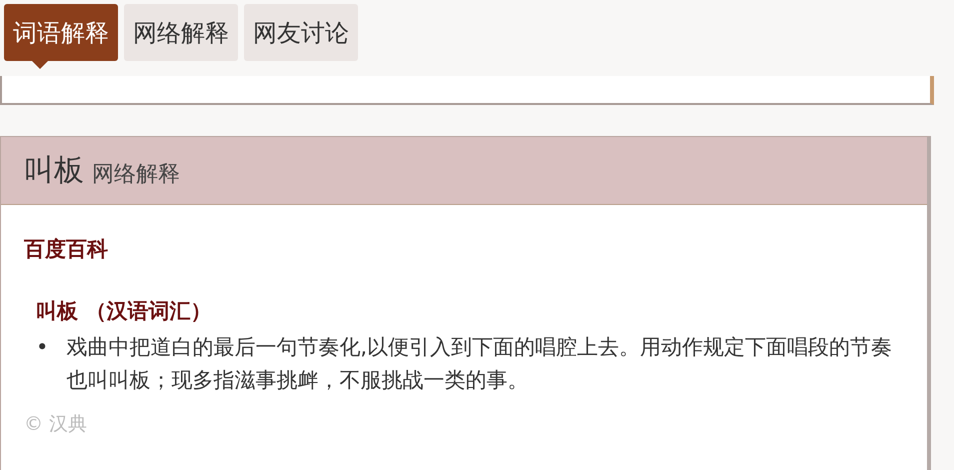  What do you see at coordinates (480, 364) in the screenshot?
I see `definition-text: 戏曲中把道白的最后一句节奏化,以便引入到下面的唱腔上去。用动作规定下面唱段的节奏也叫叫板；现多指滋事挑衅，不服挑战一类的事。` at bounding box center [480, 364].